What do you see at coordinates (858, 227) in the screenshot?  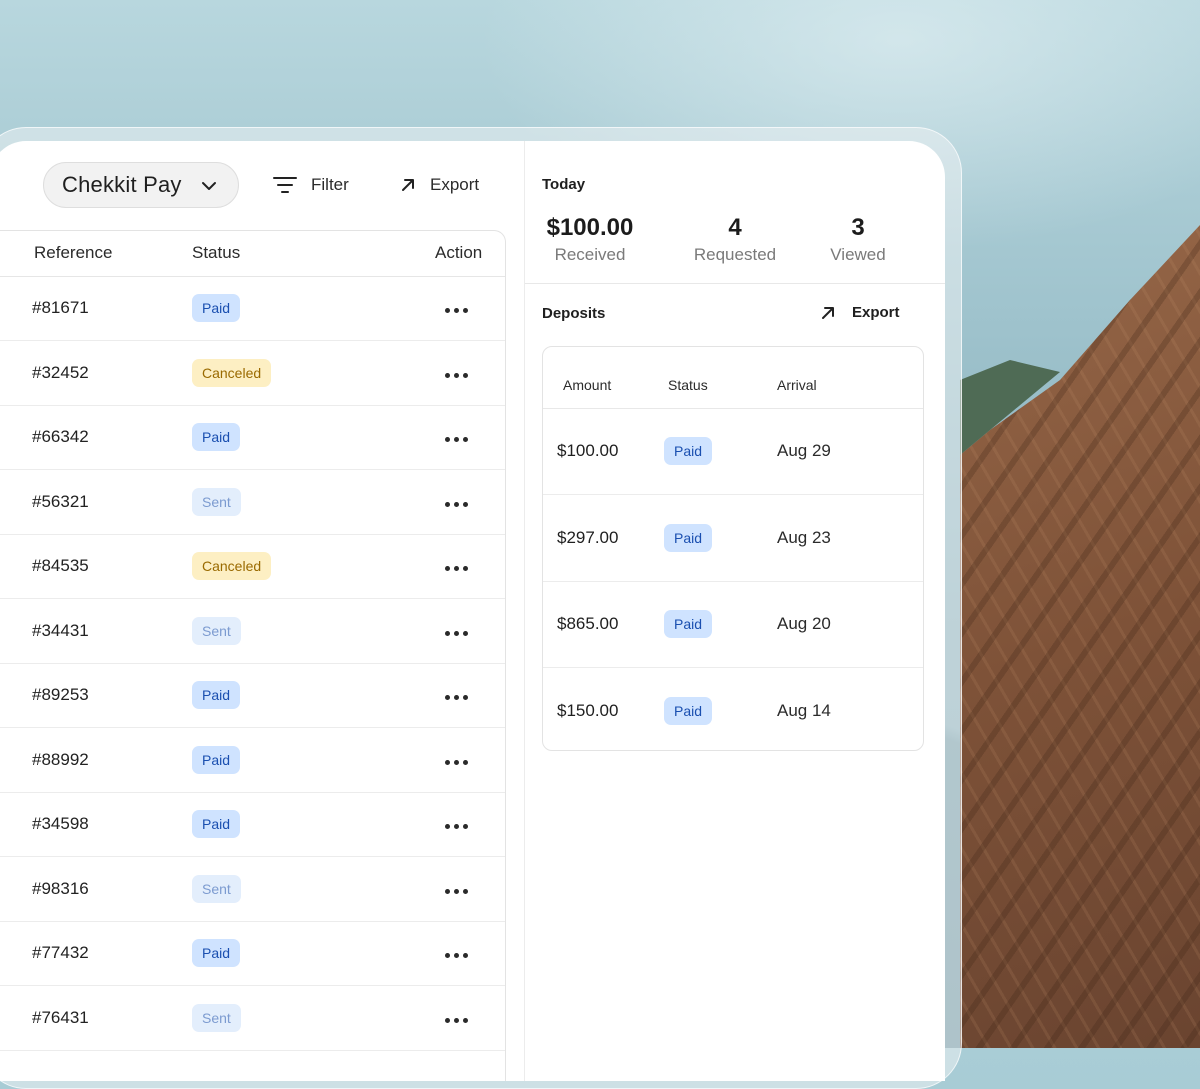 I see `stat-viewed-value: 3` at bounding box center [858, 227].